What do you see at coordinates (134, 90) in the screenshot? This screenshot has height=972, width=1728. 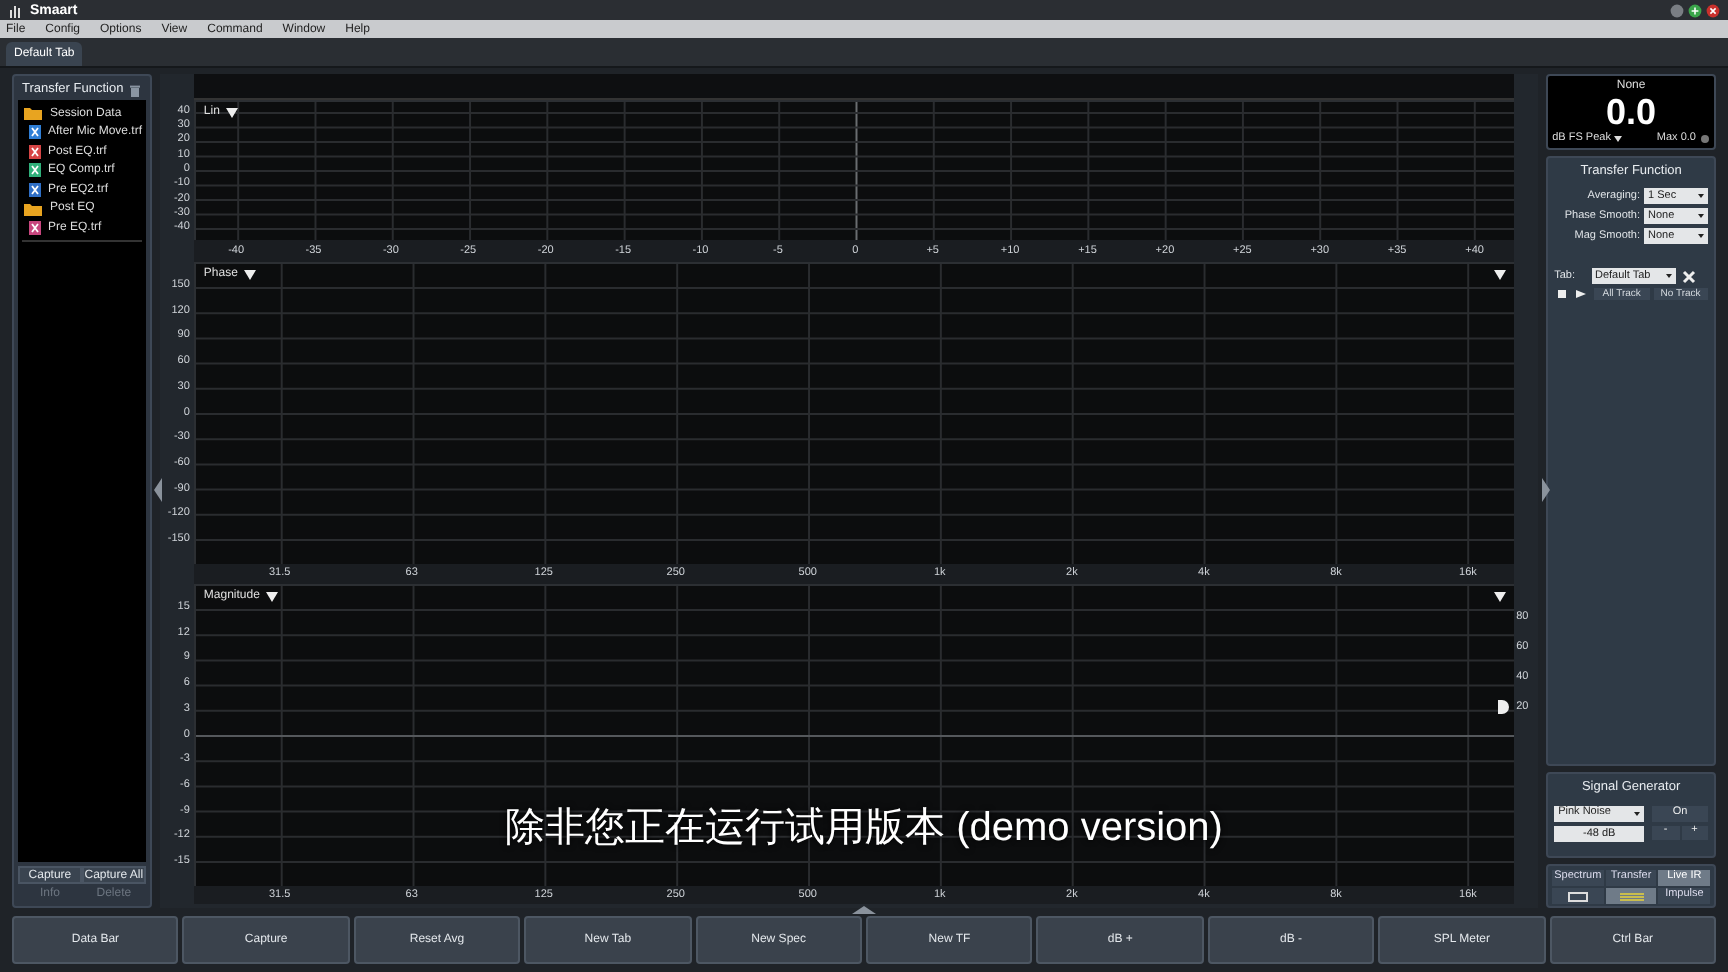 I see `trash-icon` at bounding box center [134, 90].